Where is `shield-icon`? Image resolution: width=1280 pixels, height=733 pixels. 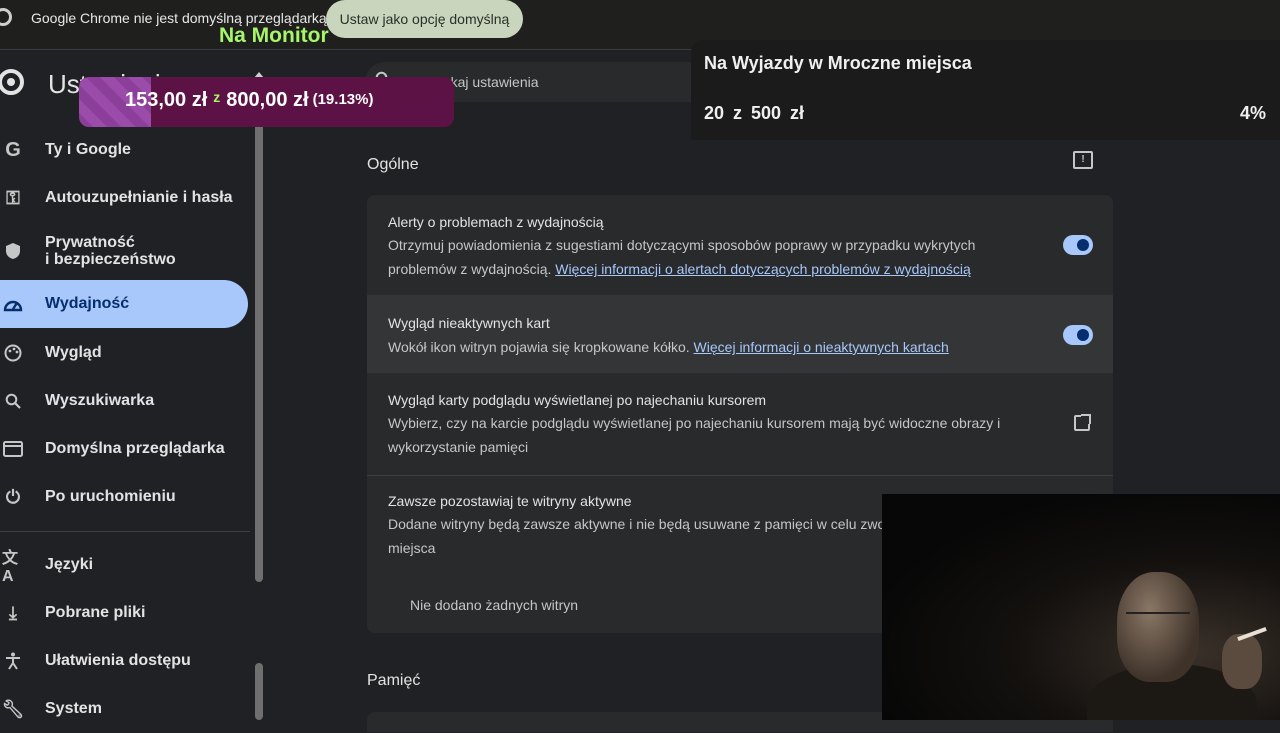
shield-icon is located at coordinates (13, 251).